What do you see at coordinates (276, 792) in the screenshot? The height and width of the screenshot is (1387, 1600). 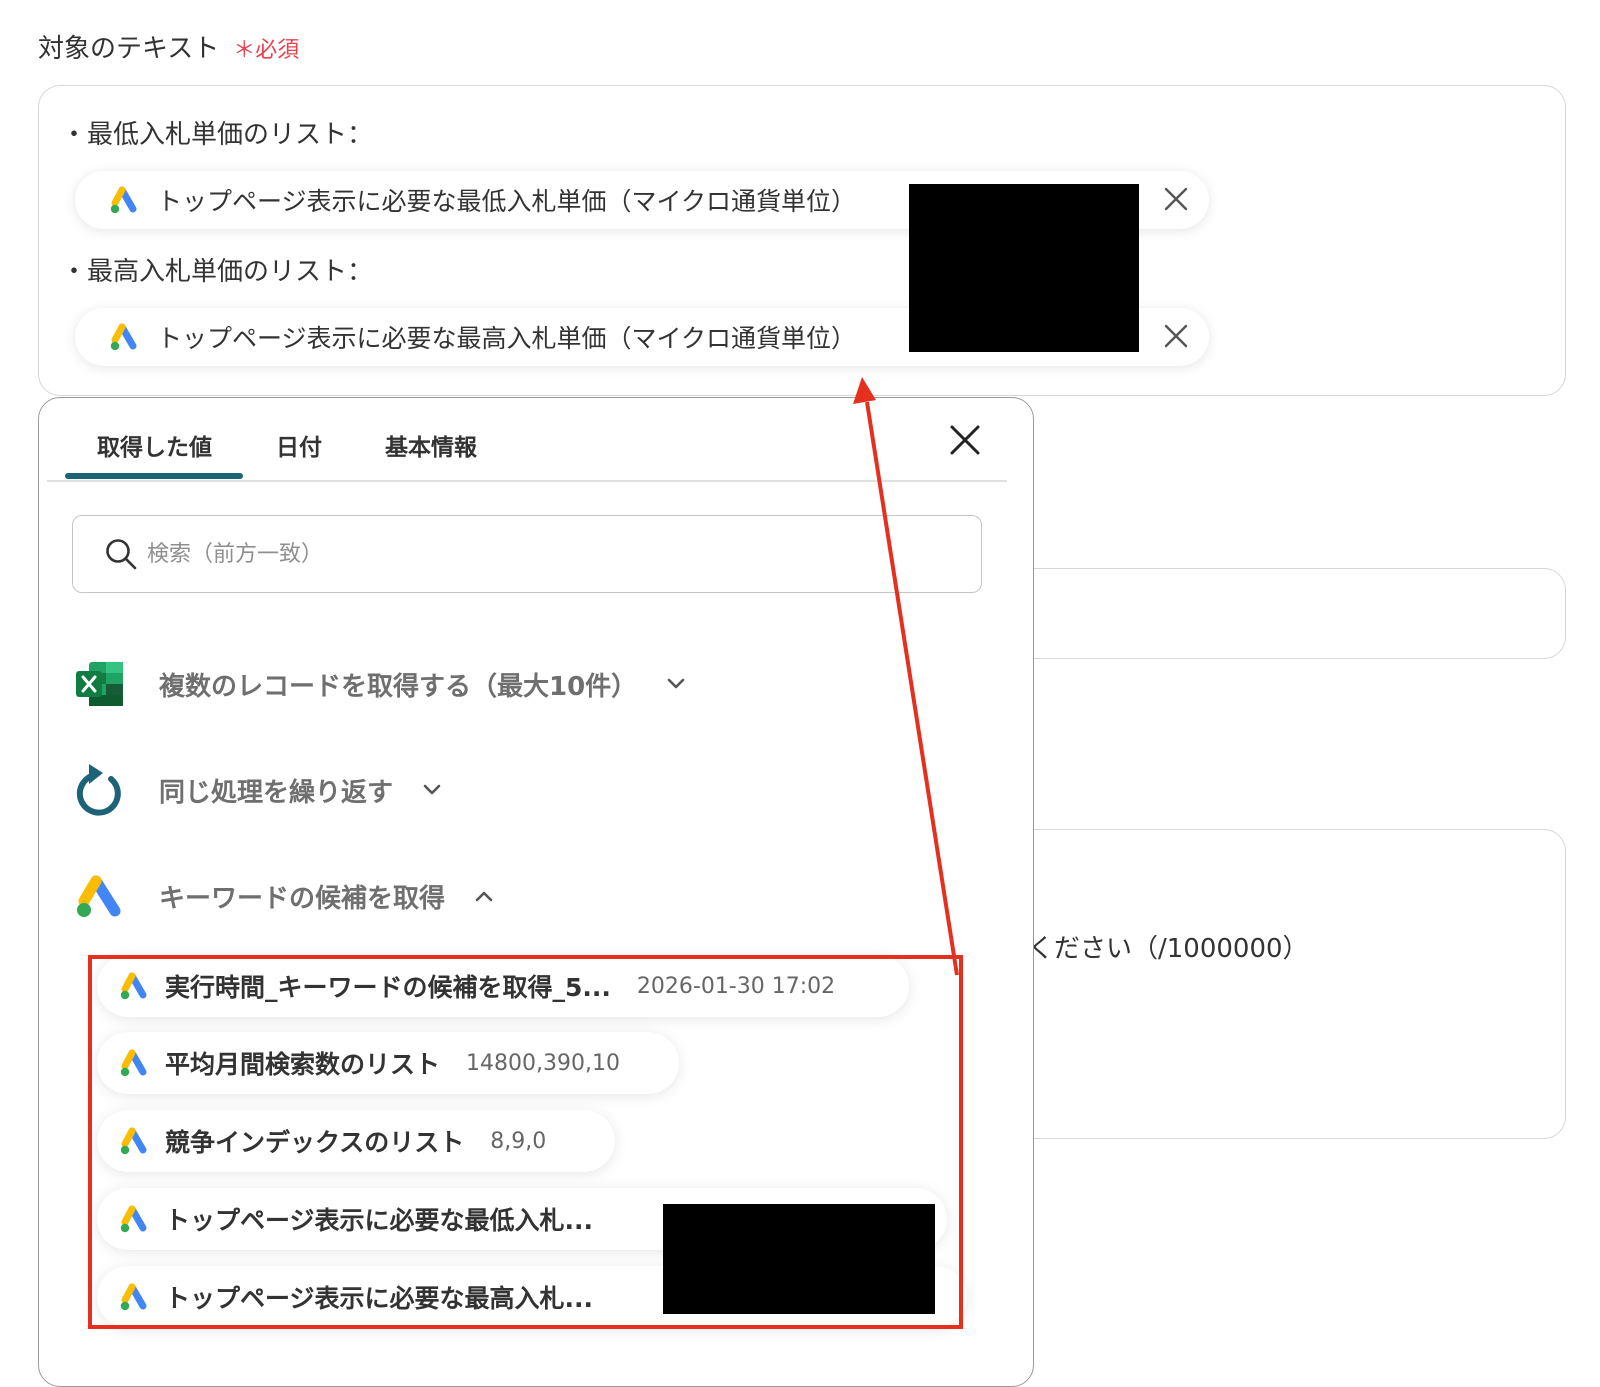 I see `group-label: 同じ処理を繰り返す` at bounding box center [276, 792].